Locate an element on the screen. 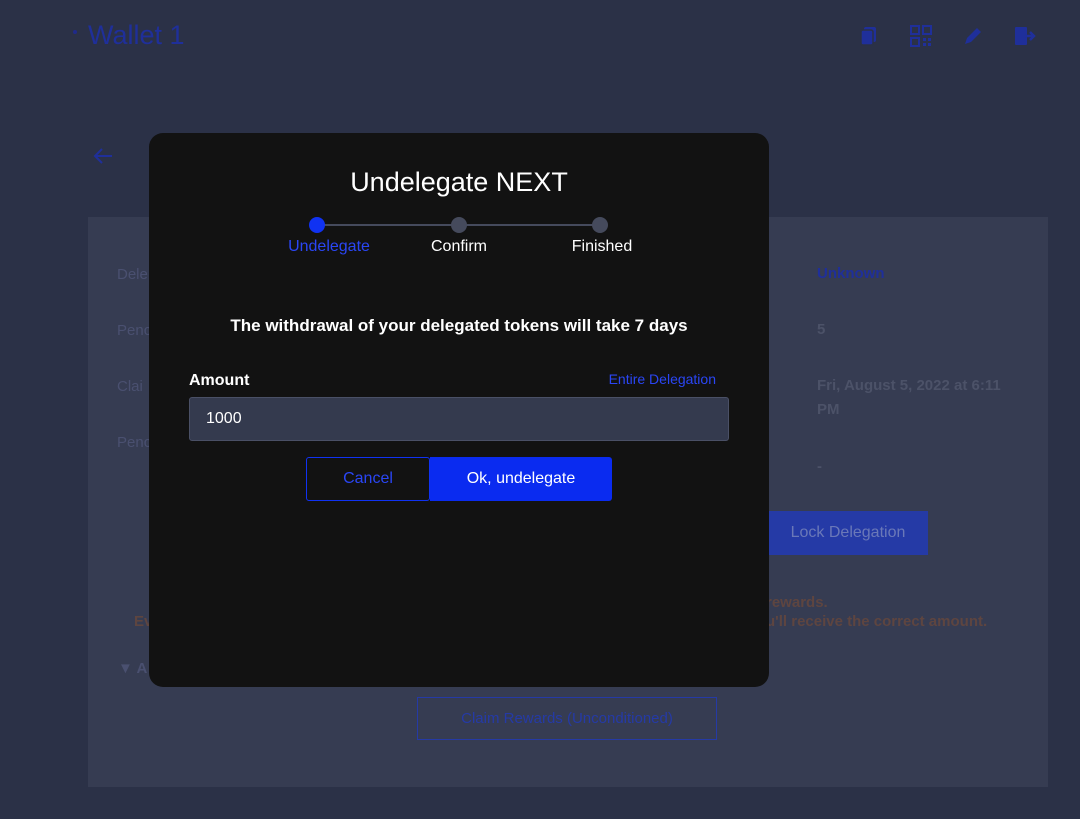 The width and height of the screenshot is (1080, 819). row-label-pending: Penc is located at coordinates (134, 330).